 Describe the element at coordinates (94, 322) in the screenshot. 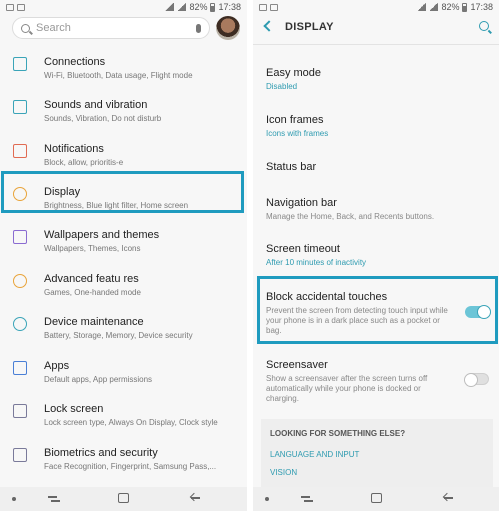

I see `settings-item-title: Device maintenance` at that location.